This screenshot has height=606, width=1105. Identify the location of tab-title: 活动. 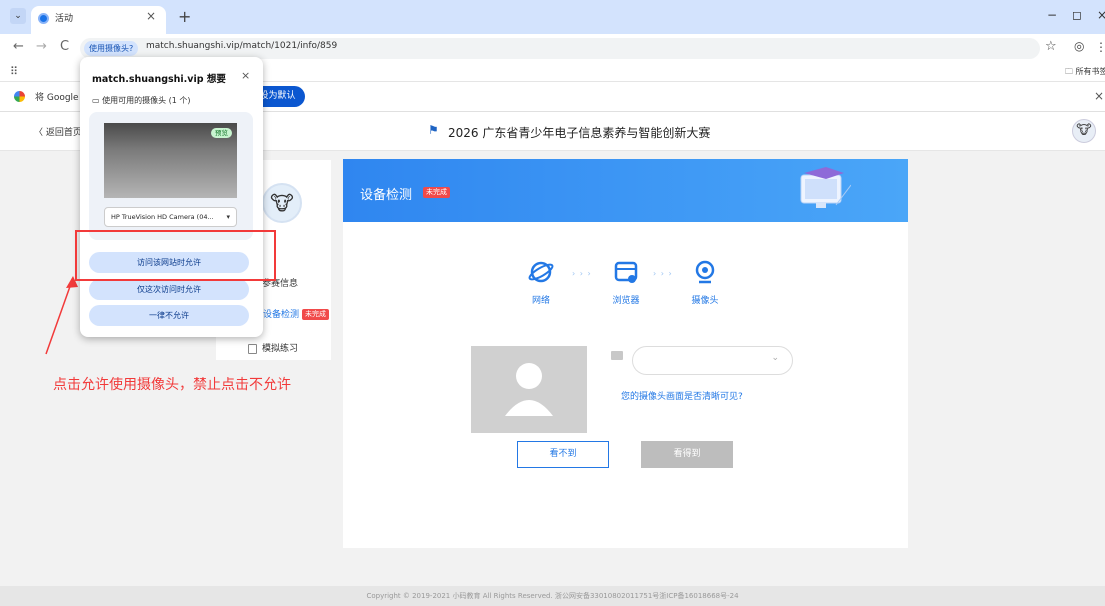
(64, 19).